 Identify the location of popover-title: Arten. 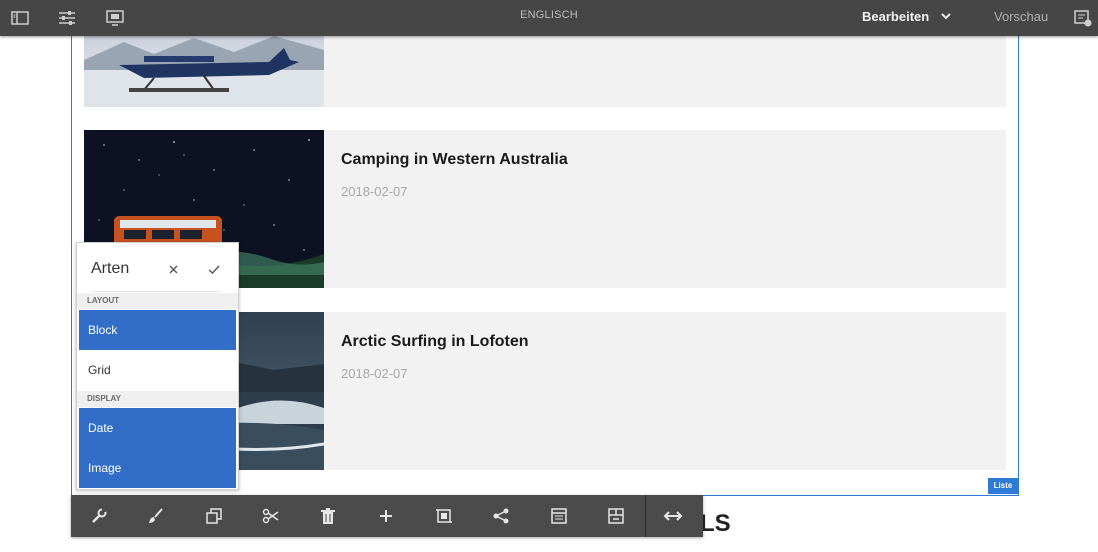
(110, 268).